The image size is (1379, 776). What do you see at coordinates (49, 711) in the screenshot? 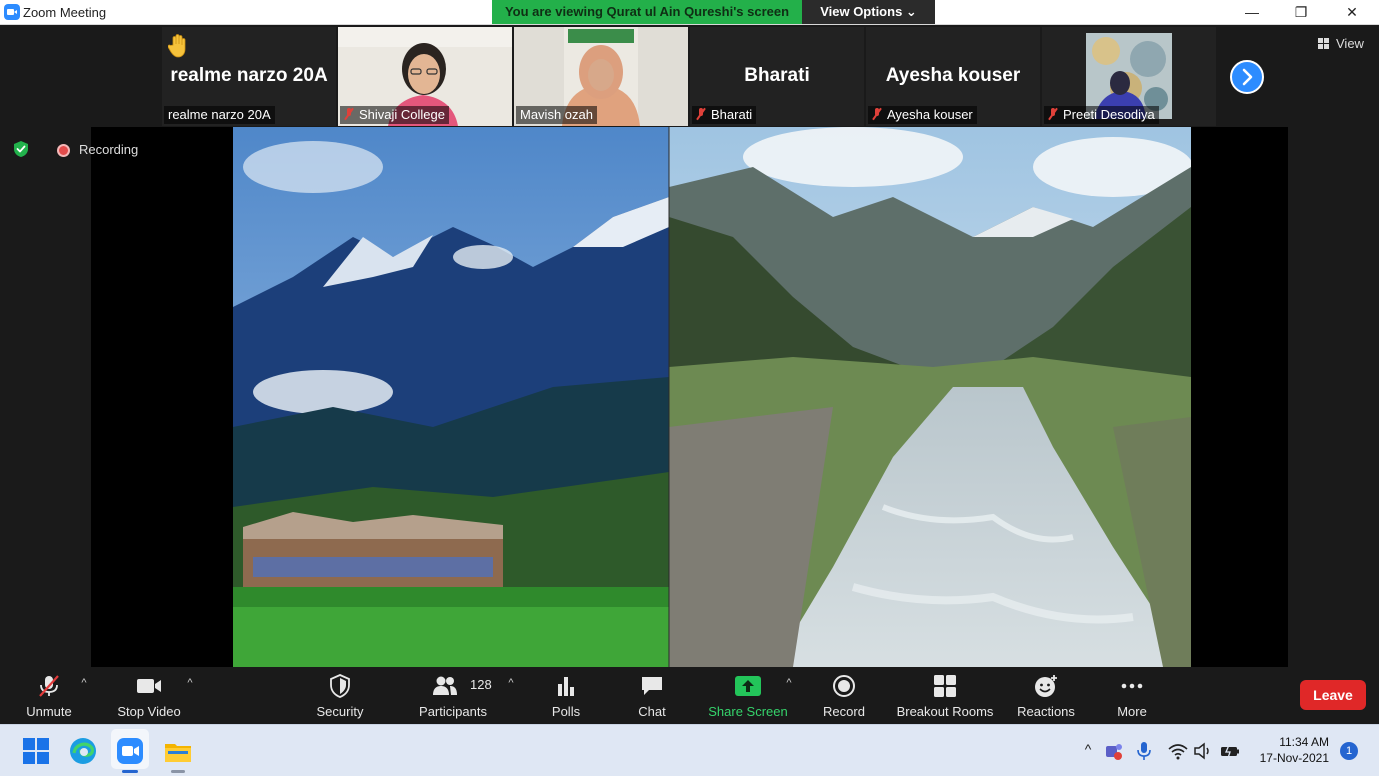
I see `unmute-label: Unmute` at bounding box center [49, 711].